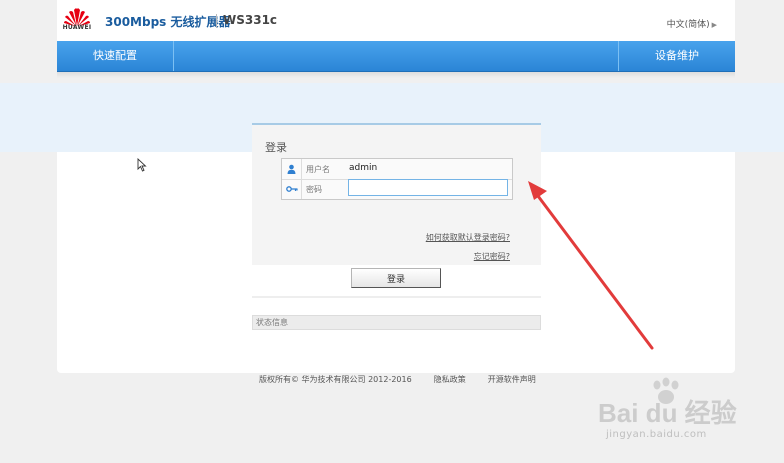  I want to click on caret-right-icon: ▶, so click(714, 25).